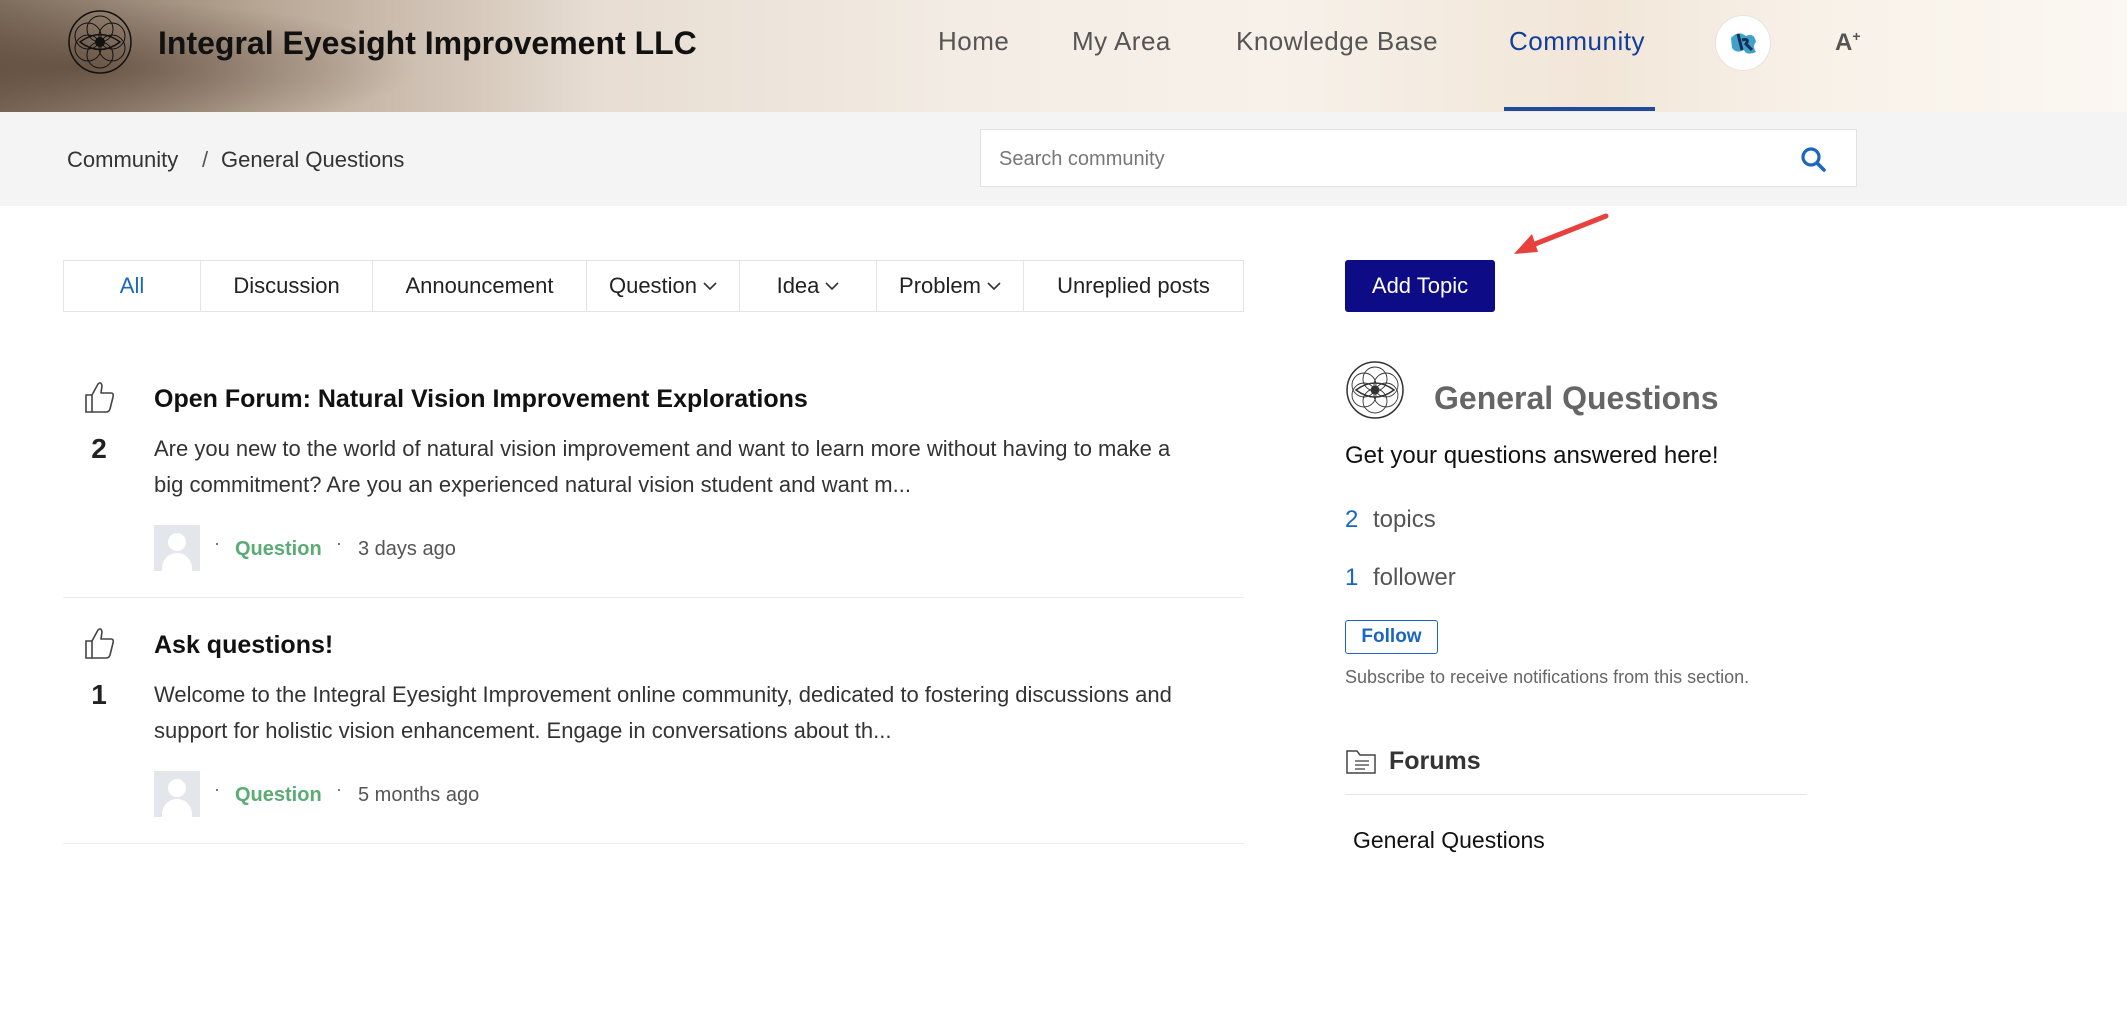 The image size is (2127, 1017). What do you see at coordinates (973, 41) in the screenshot?
I see `nav-home: Home` at bounding box center [973, 41].